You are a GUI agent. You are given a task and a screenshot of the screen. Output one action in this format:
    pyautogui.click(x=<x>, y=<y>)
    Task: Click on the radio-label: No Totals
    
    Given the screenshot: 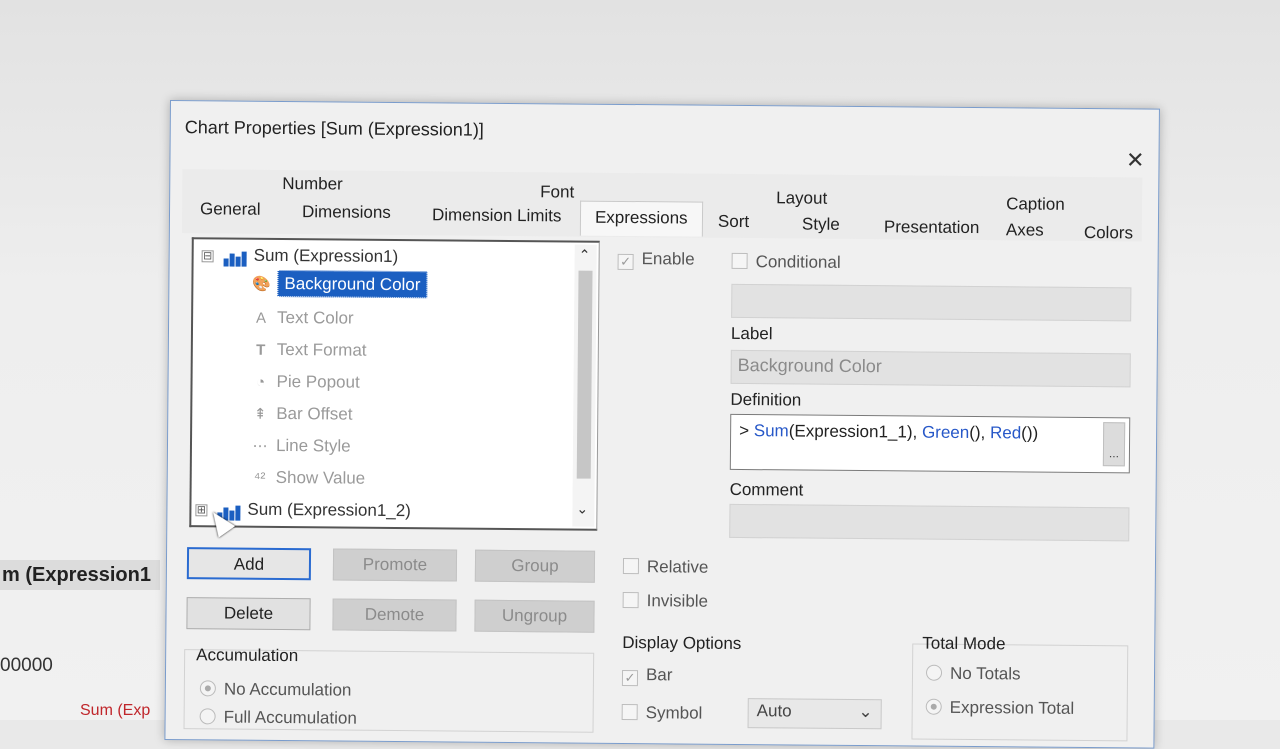 What is the action you would take?
    pyautogui.click(x=985, y=673)
    